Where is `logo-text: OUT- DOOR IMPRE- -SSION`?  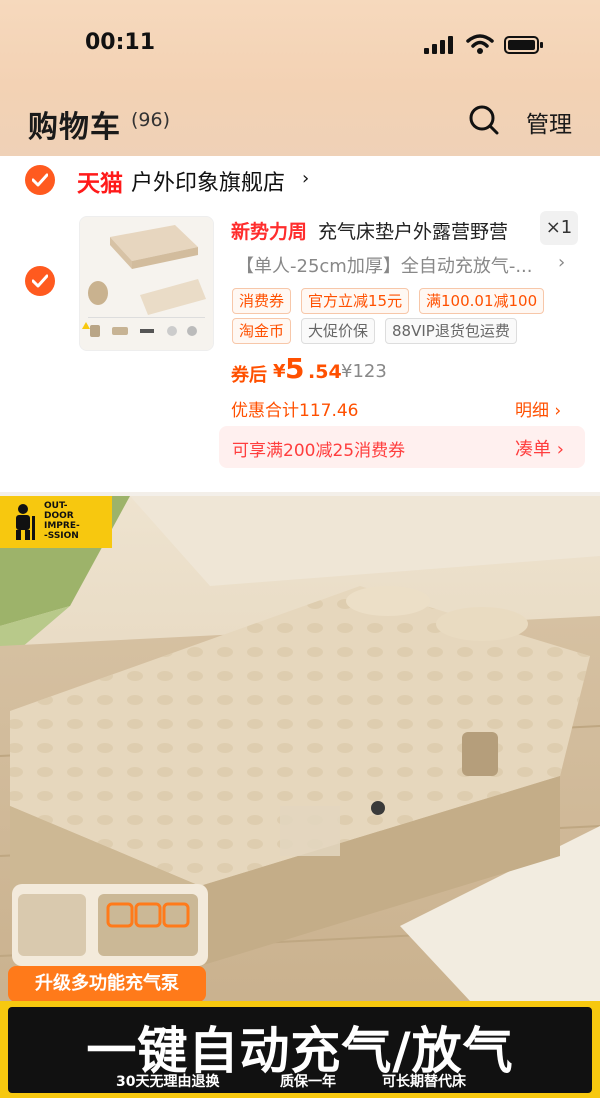
logo-text: OUT- DOOR IMPRE- -SSION is located at coordinates (62, 521).